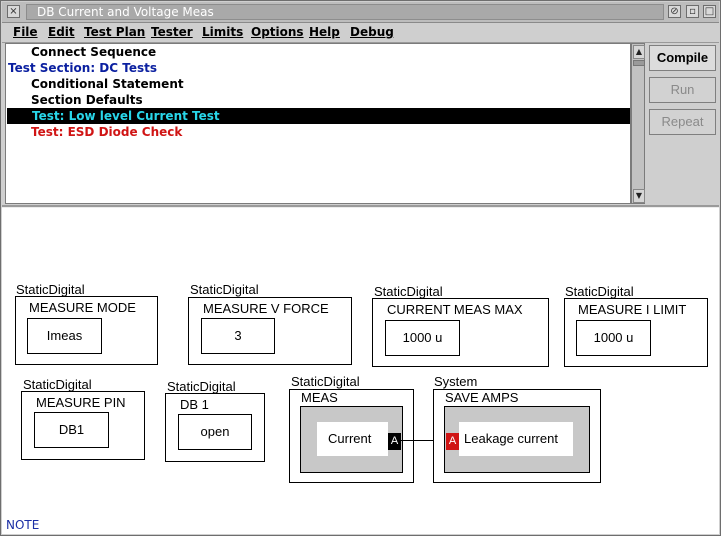  I want to click on note-label: NOTE, so click(23, 525).